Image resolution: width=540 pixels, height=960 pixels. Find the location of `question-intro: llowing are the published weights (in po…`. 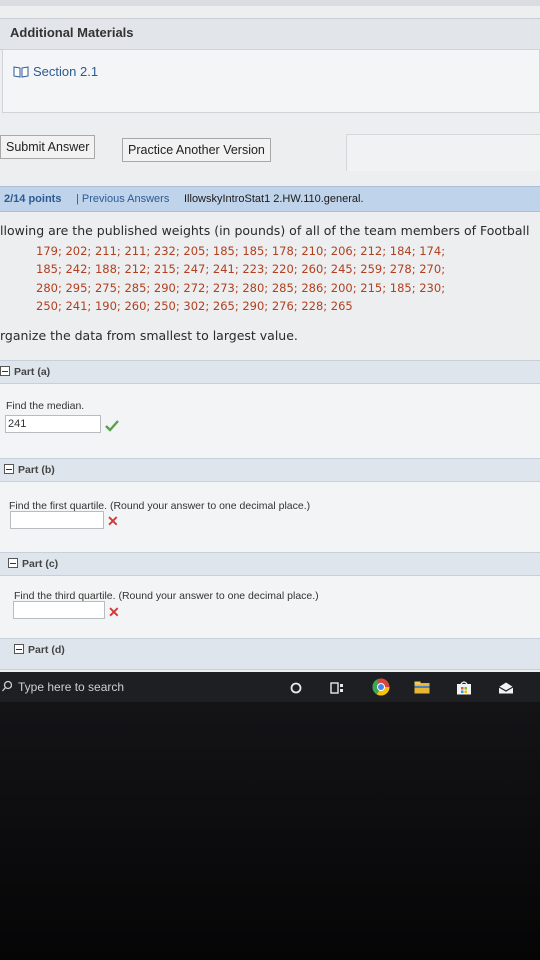

question-intro: llowing are the published weights (in po… is located at coordinates (265, 230).